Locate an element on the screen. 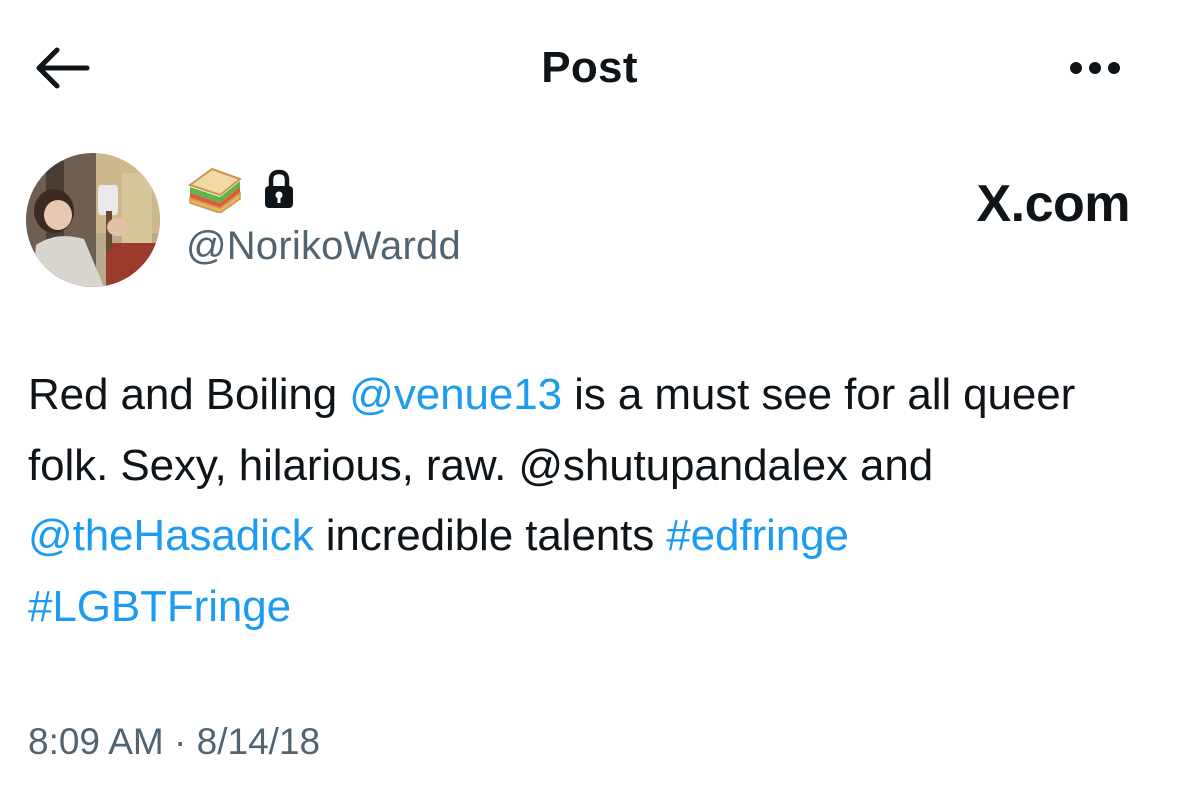 The image size is (1179, 806). mention-link: @theHasadick is located at coordinates (171, 535).